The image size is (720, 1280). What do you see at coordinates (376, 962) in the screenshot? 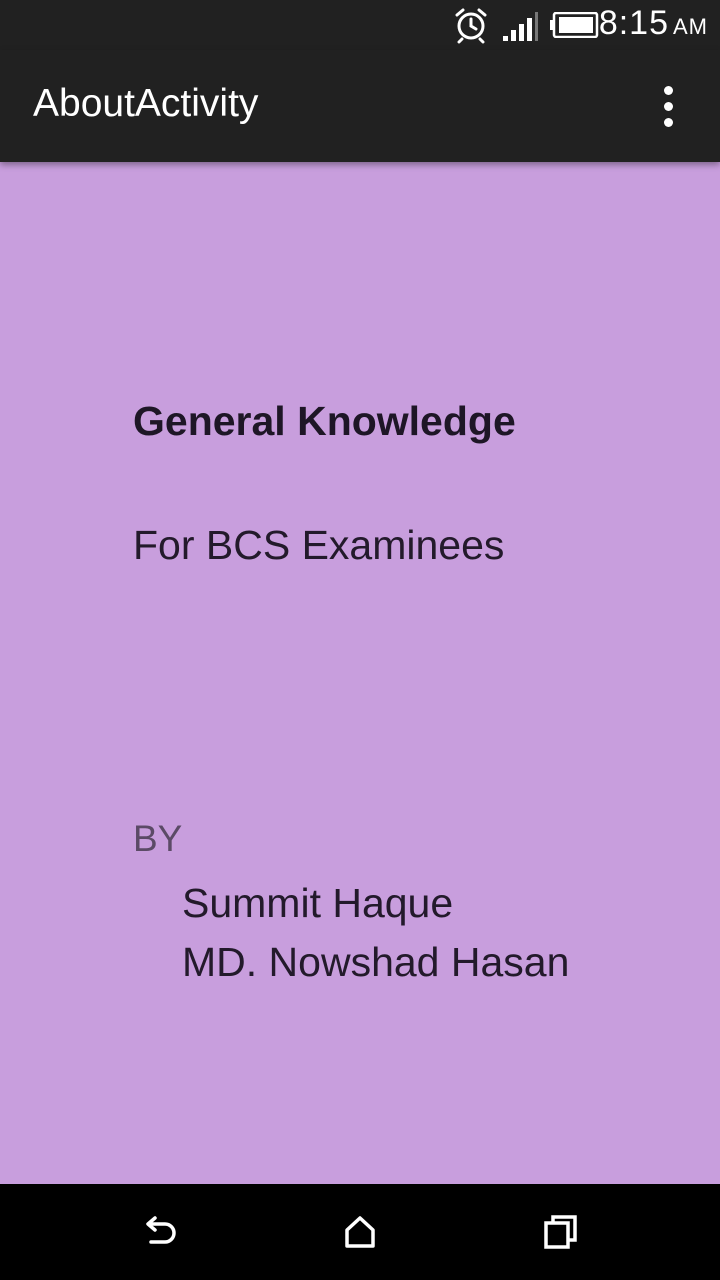
I see `author-name: MD. Nowshad Hasan` at bounding box center [376, 962].